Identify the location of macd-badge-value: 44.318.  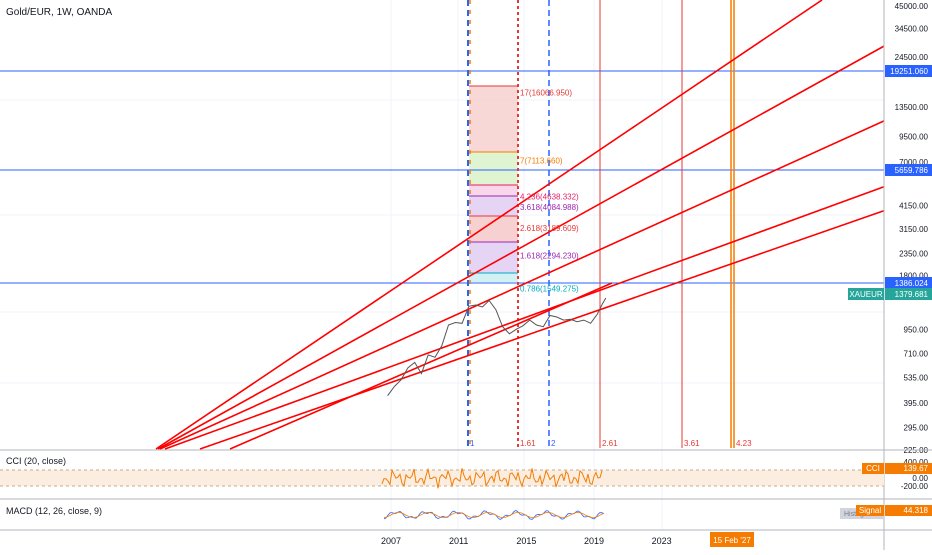
(916, 510).